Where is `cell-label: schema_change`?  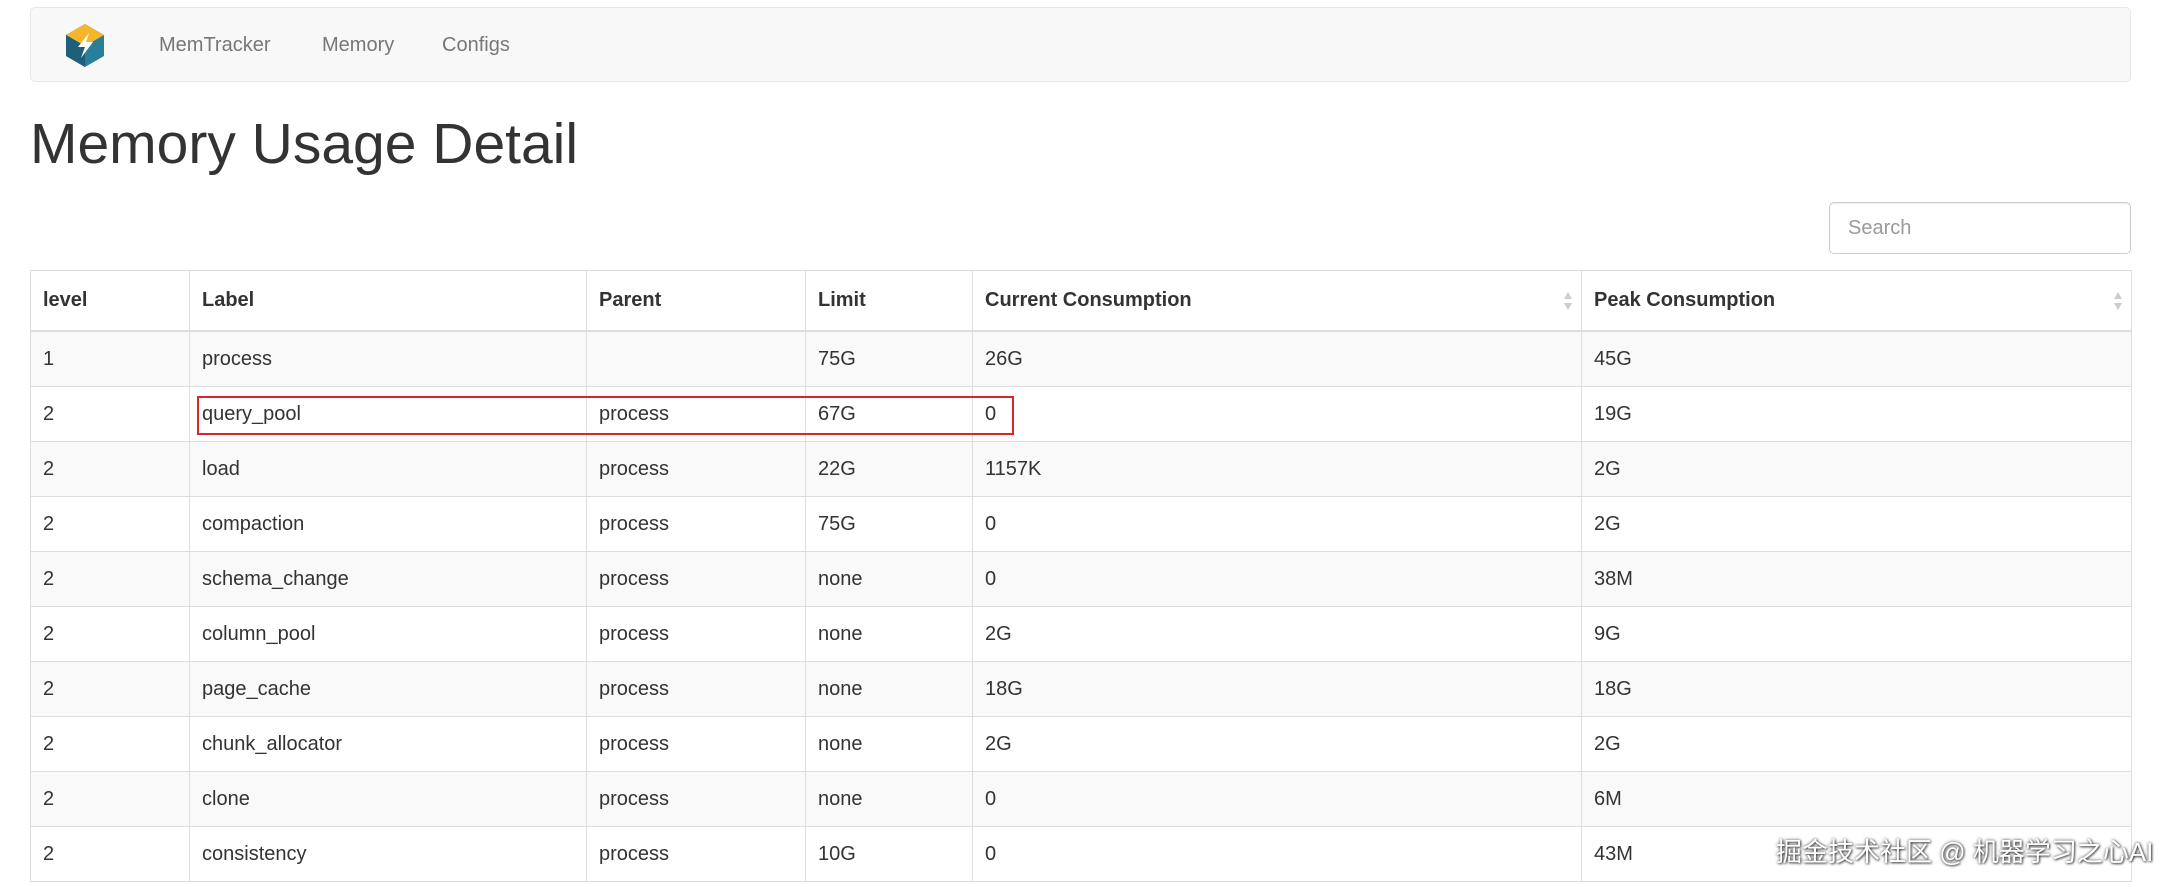
cell-label: schema_change is located at coordinates (388, 579).